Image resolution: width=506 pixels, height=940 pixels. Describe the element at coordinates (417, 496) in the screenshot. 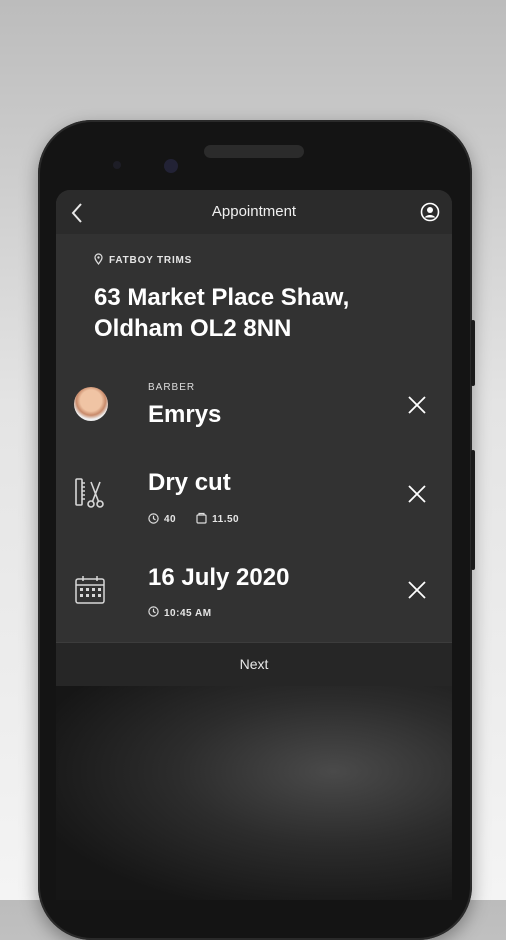

I see `remove-service-close-icon` at that location.